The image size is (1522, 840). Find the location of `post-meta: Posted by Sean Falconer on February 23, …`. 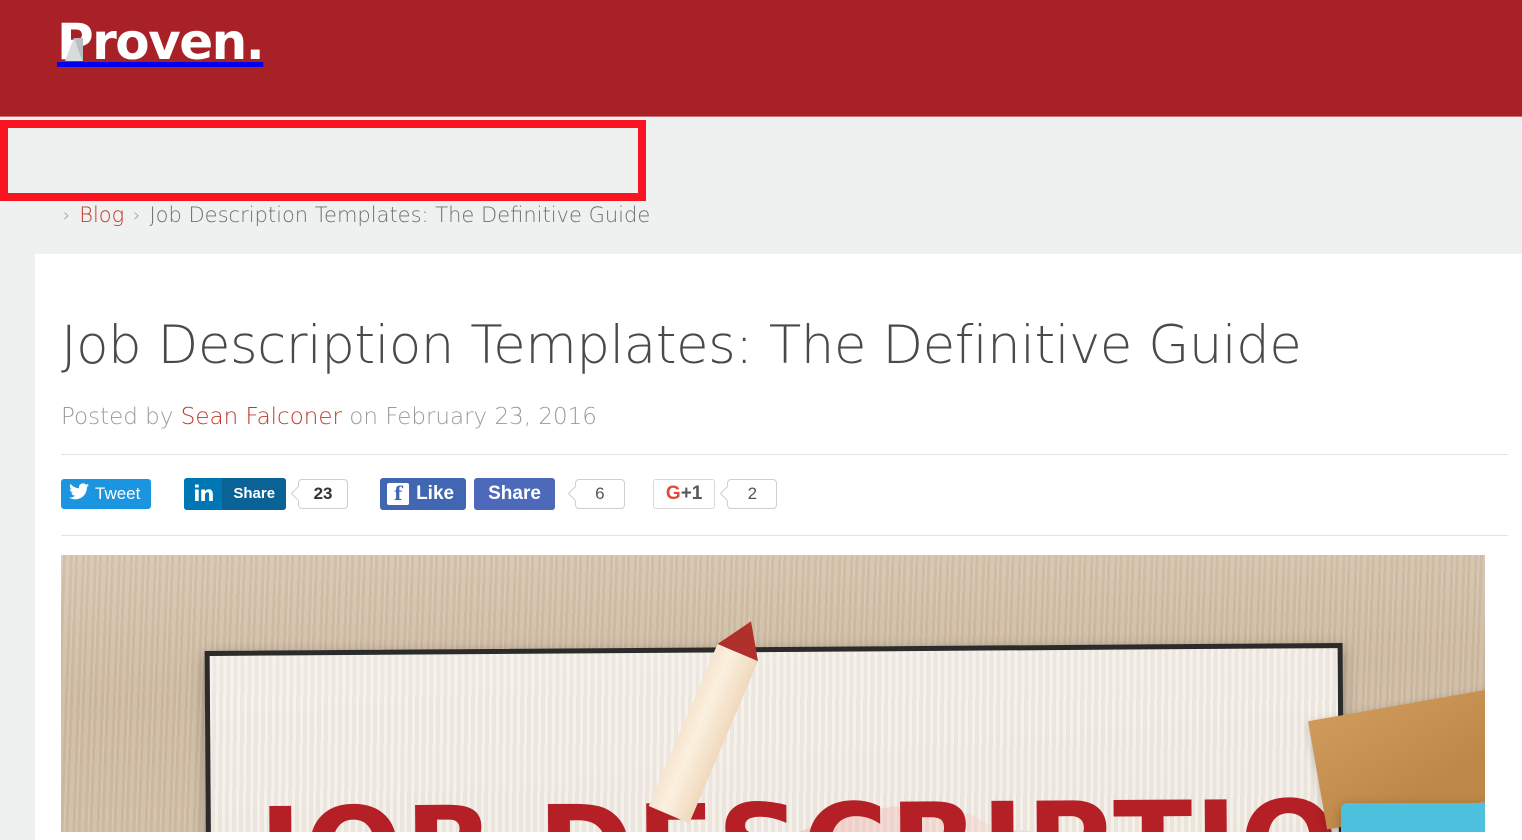

post-meta: Posted by Sean Falconer on February 23, … is located at coordinates (787, 417).